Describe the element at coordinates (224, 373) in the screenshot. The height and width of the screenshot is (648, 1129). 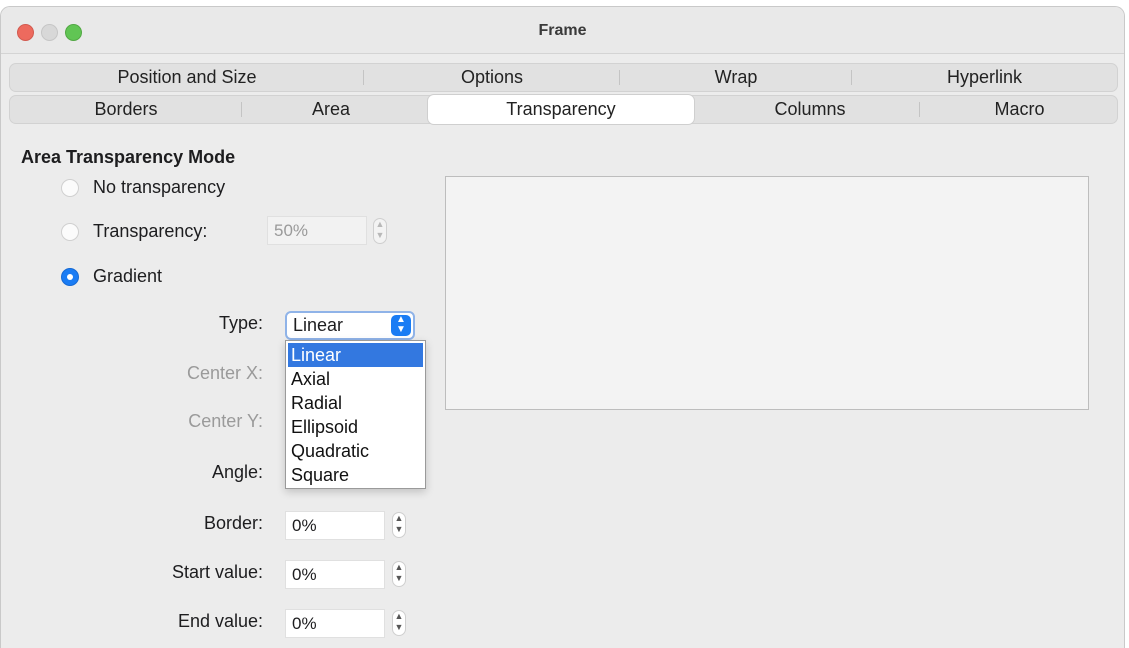
I see `center-x-label: Center X:` at that location.